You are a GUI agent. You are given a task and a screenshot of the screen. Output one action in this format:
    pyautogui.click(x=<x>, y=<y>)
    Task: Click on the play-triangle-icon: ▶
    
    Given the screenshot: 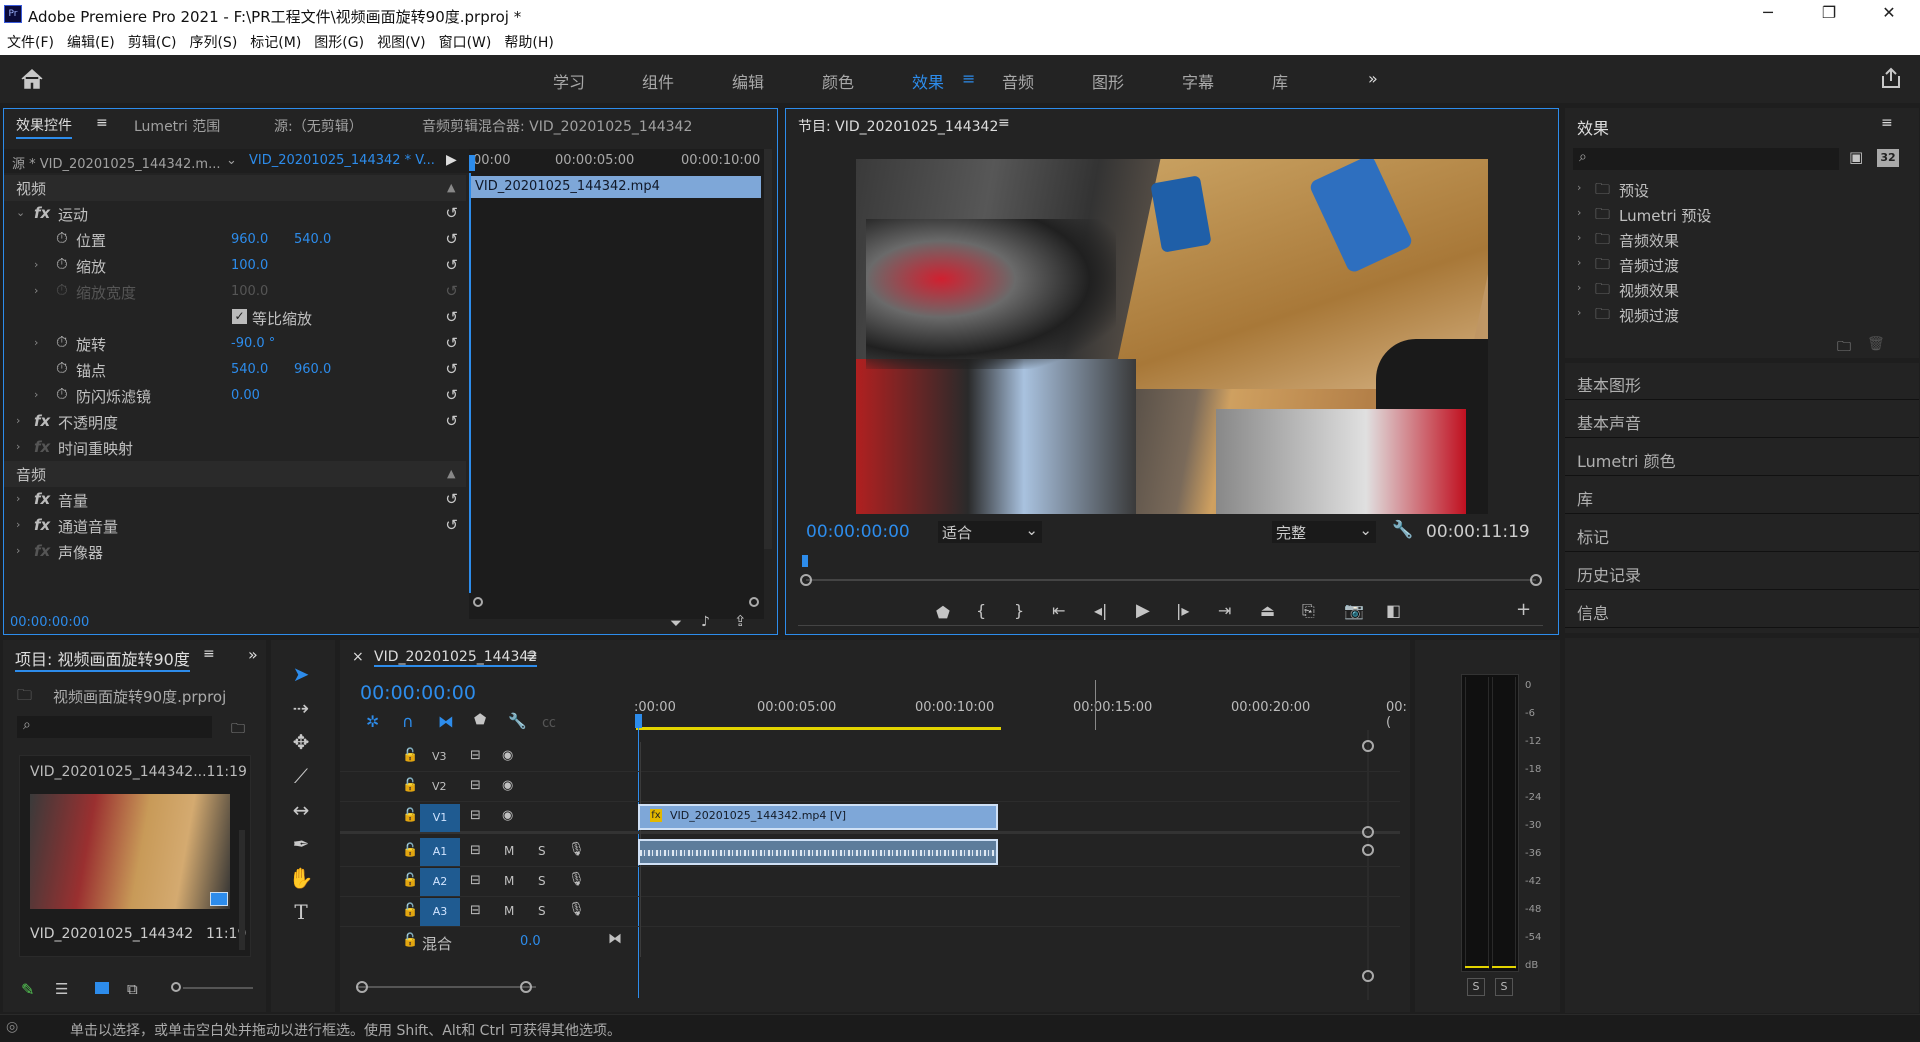 What is the action you would take?
    pyautogui.click(x=451, y=160)
    